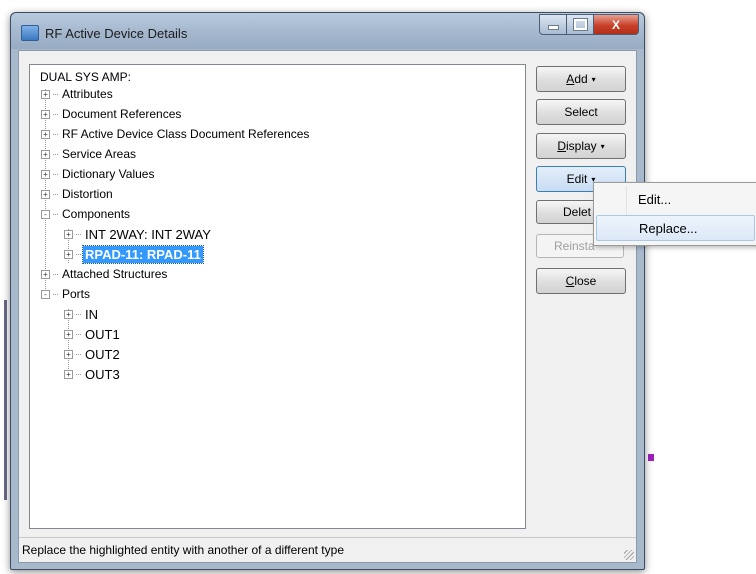 This screenshot has width=756, height=574. I want to click on maximize-button, so click(580, 24).